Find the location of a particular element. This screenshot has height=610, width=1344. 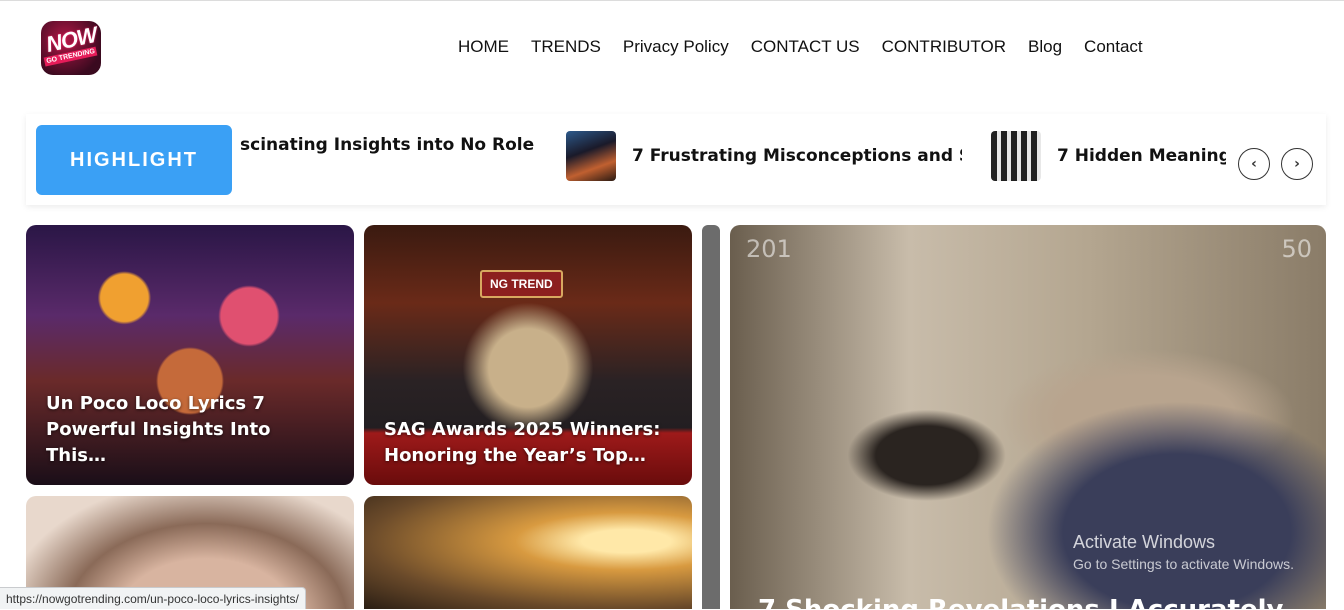

lyrics-thumbnail is located at coordinates (1016, 156).